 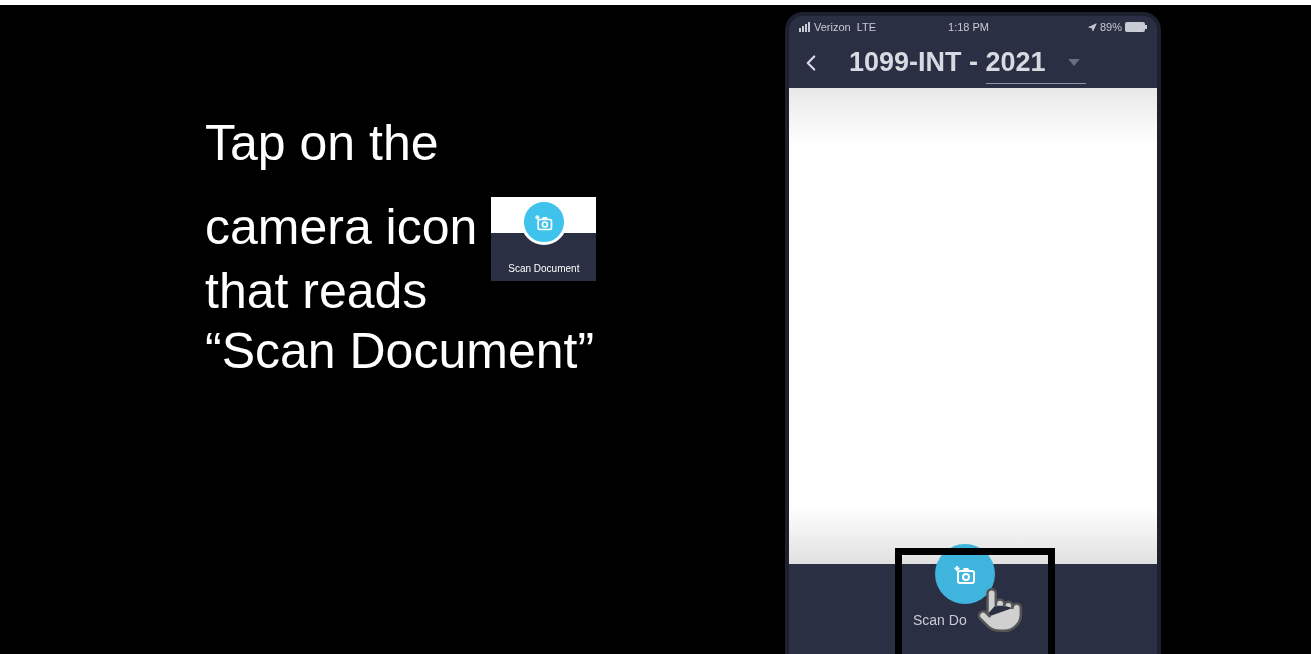 I want to click on camera-plus-icon, so click(x=544, y=222).